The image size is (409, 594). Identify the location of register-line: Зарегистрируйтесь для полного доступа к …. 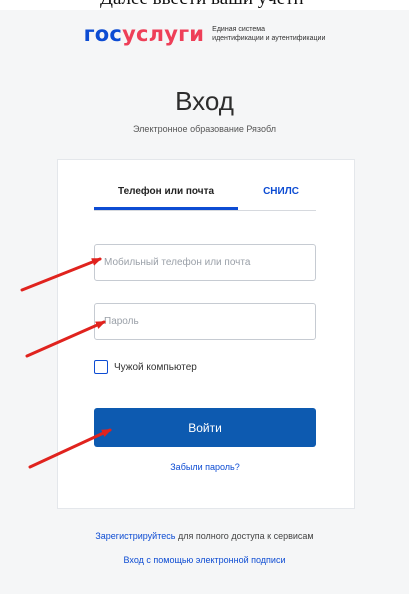
(204, 536).